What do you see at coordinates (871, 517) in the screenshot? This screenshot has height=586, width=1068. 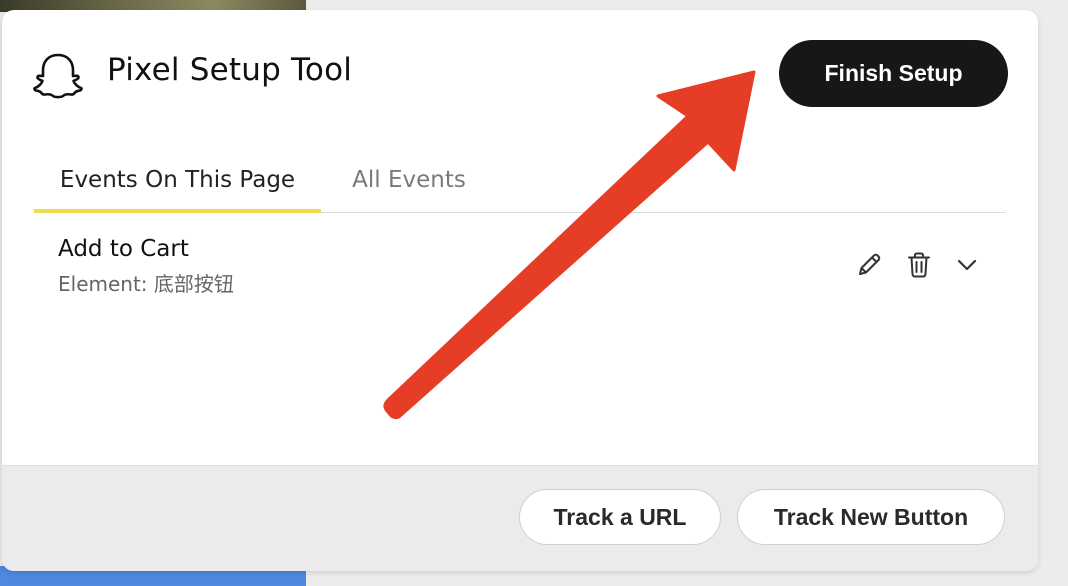 I see `track-new-button-button: Track New Button` at bounding box center [871, 517].